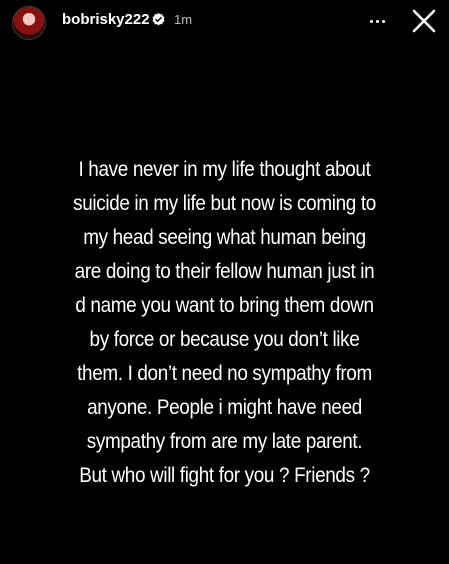 This screenshot has height=564, width=449. What do you see at coordinates (424, 21) in the screenshot?
I see `close-icon` at bounding box center [424, 21].